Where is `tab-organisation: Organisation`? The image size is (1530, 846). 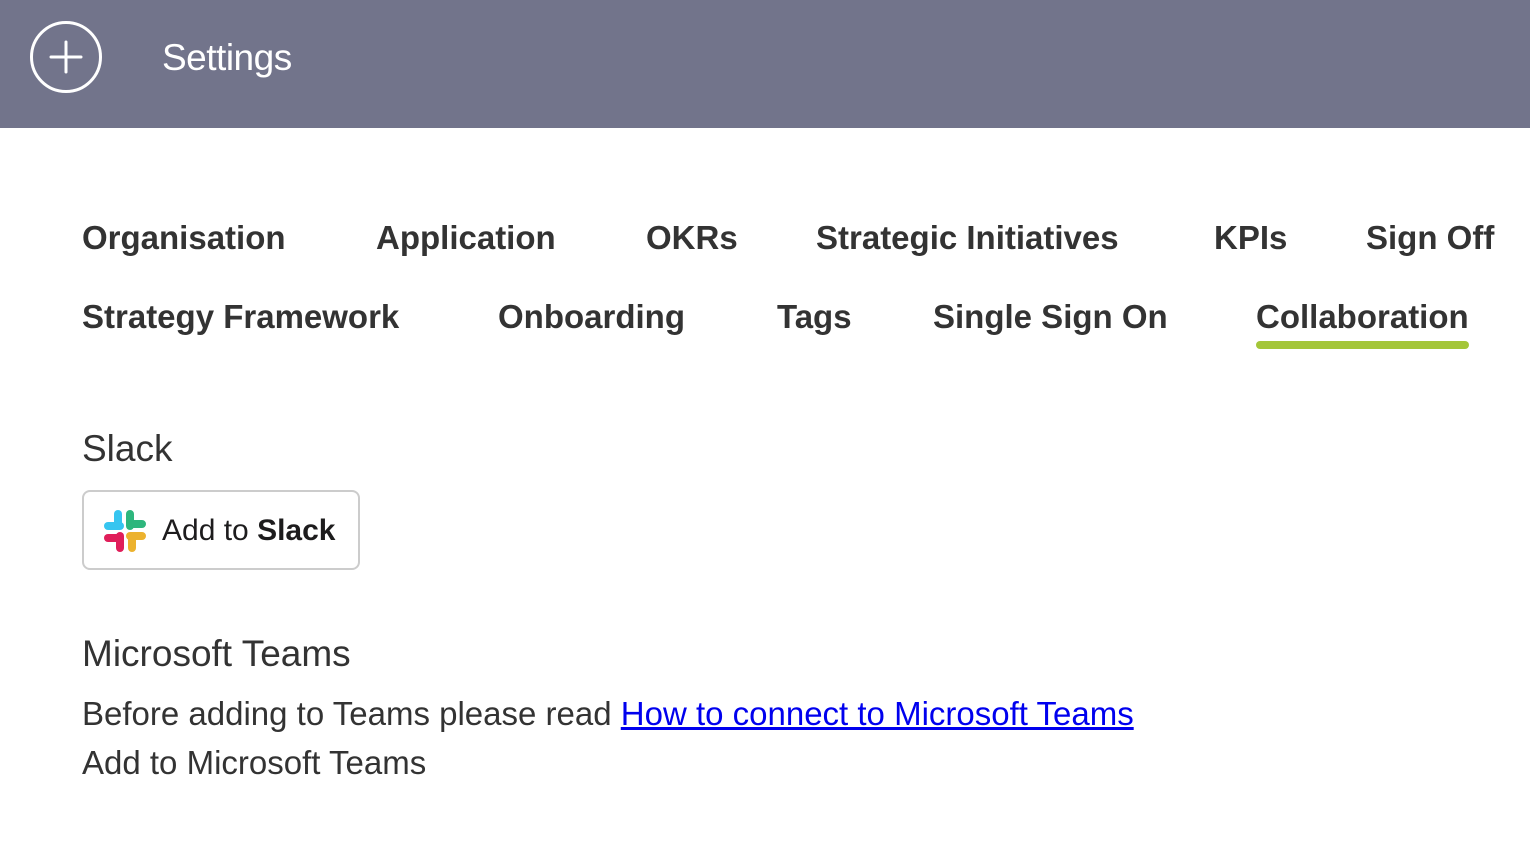 tab-organisation: Organisation is located at coordinates (184, 238).